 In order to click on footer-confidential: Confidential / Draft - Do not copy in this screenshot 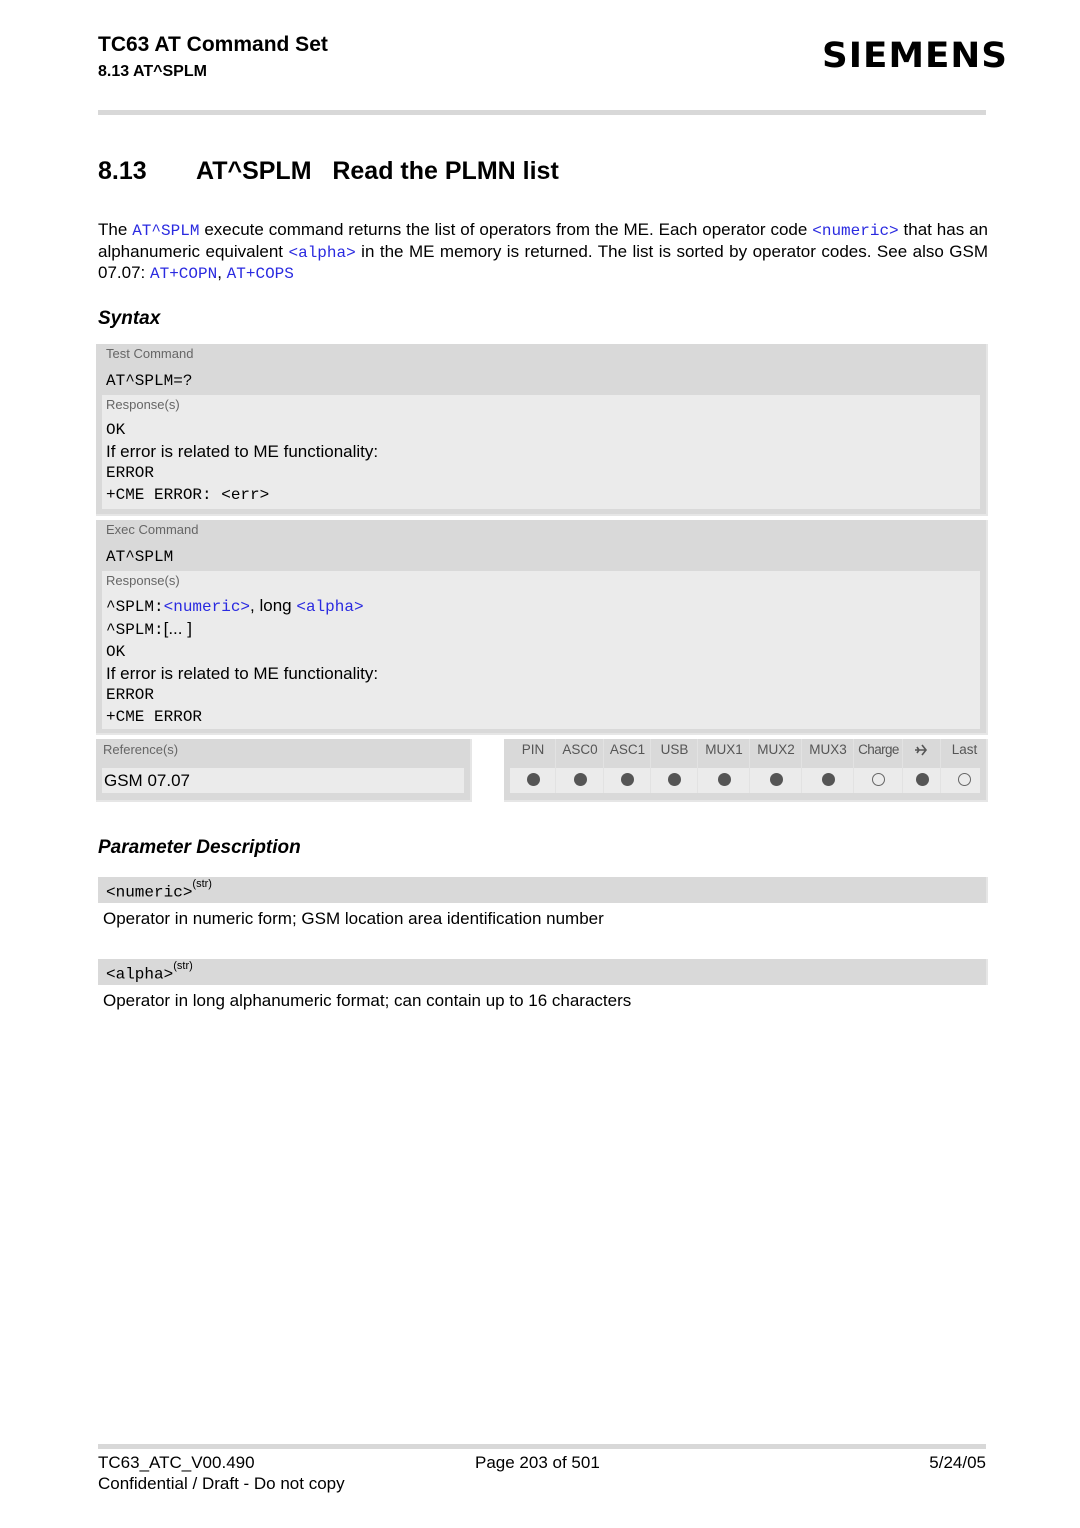, I will do `click(221, 1483)`.